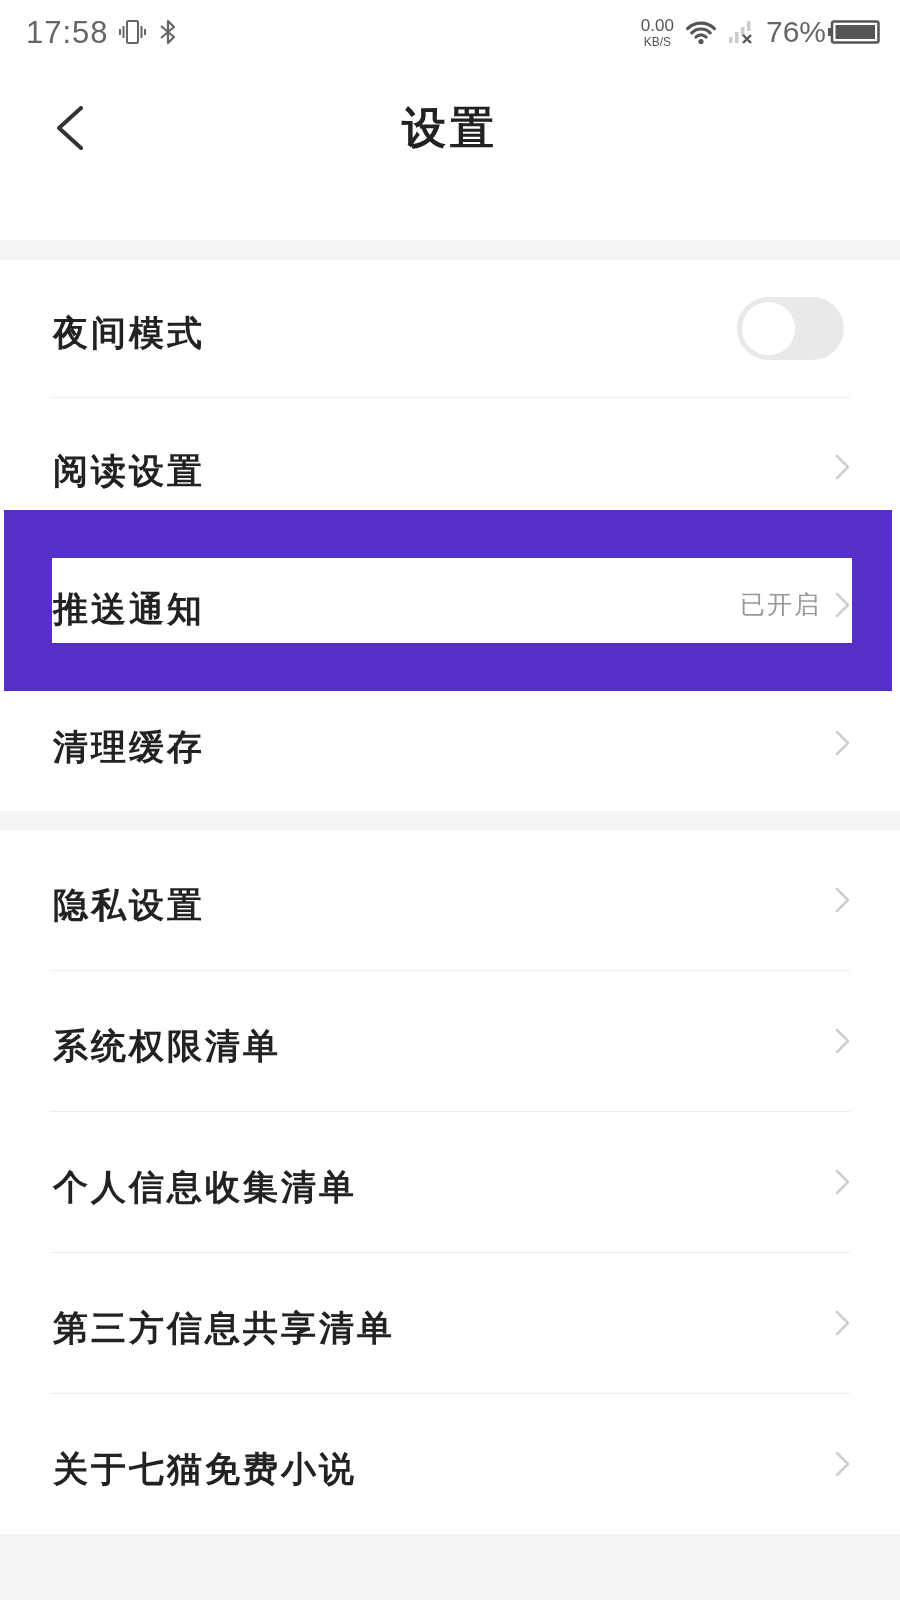 The image size is (900, 1600). What do you see at coordinates (132, 32) in the screenshot?
I see `vibrate-icon` at bounding box center [132, 32].